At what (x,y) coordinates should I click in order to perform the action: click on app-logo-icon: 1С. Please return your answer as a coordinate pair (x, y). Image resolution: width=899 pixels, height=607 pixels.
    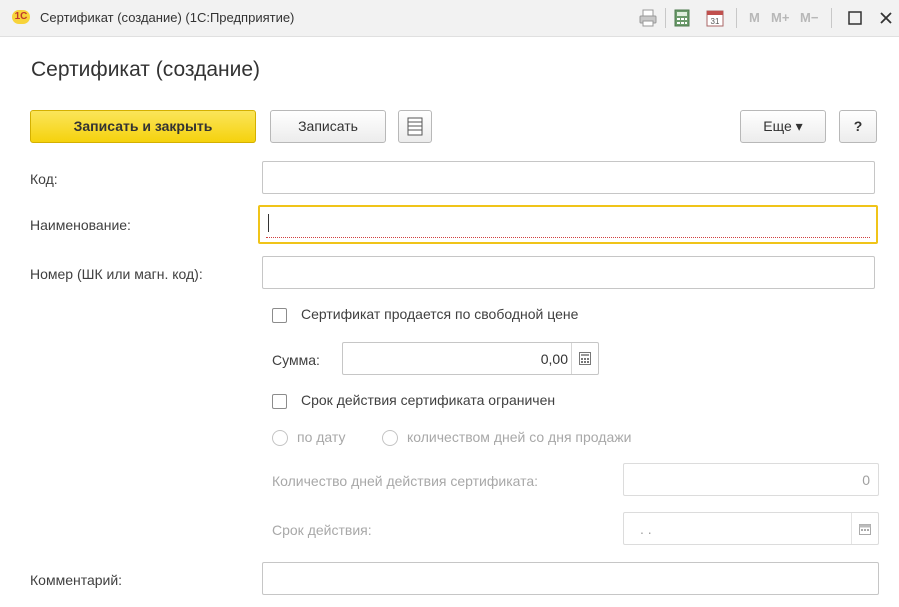
    Looking at the image, I should click on (21, 17).